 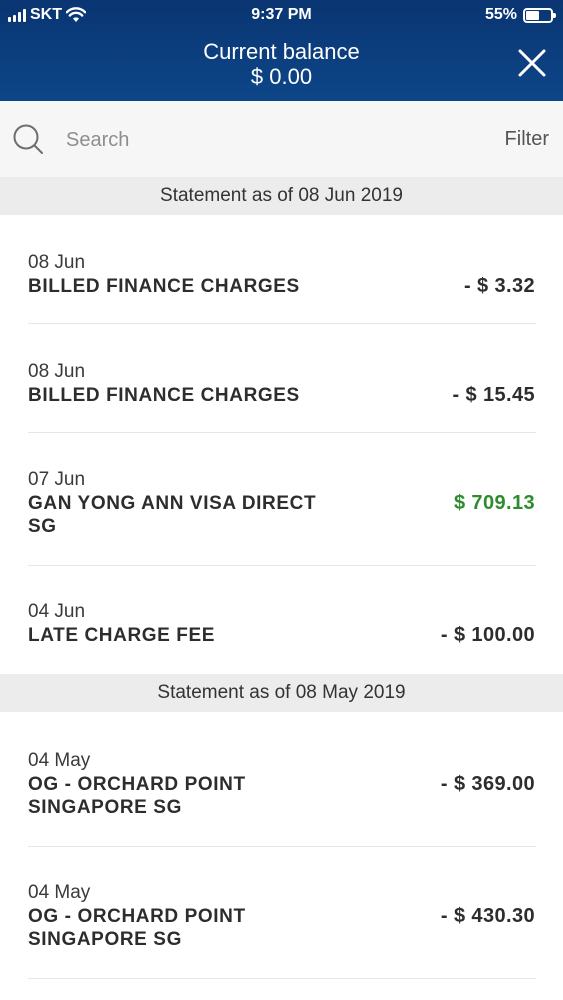 What do you see at coordinates (487, 784) in the screenshot?
I see `transaction-amount: - $ 369.00` at bounding box center [487, 784].